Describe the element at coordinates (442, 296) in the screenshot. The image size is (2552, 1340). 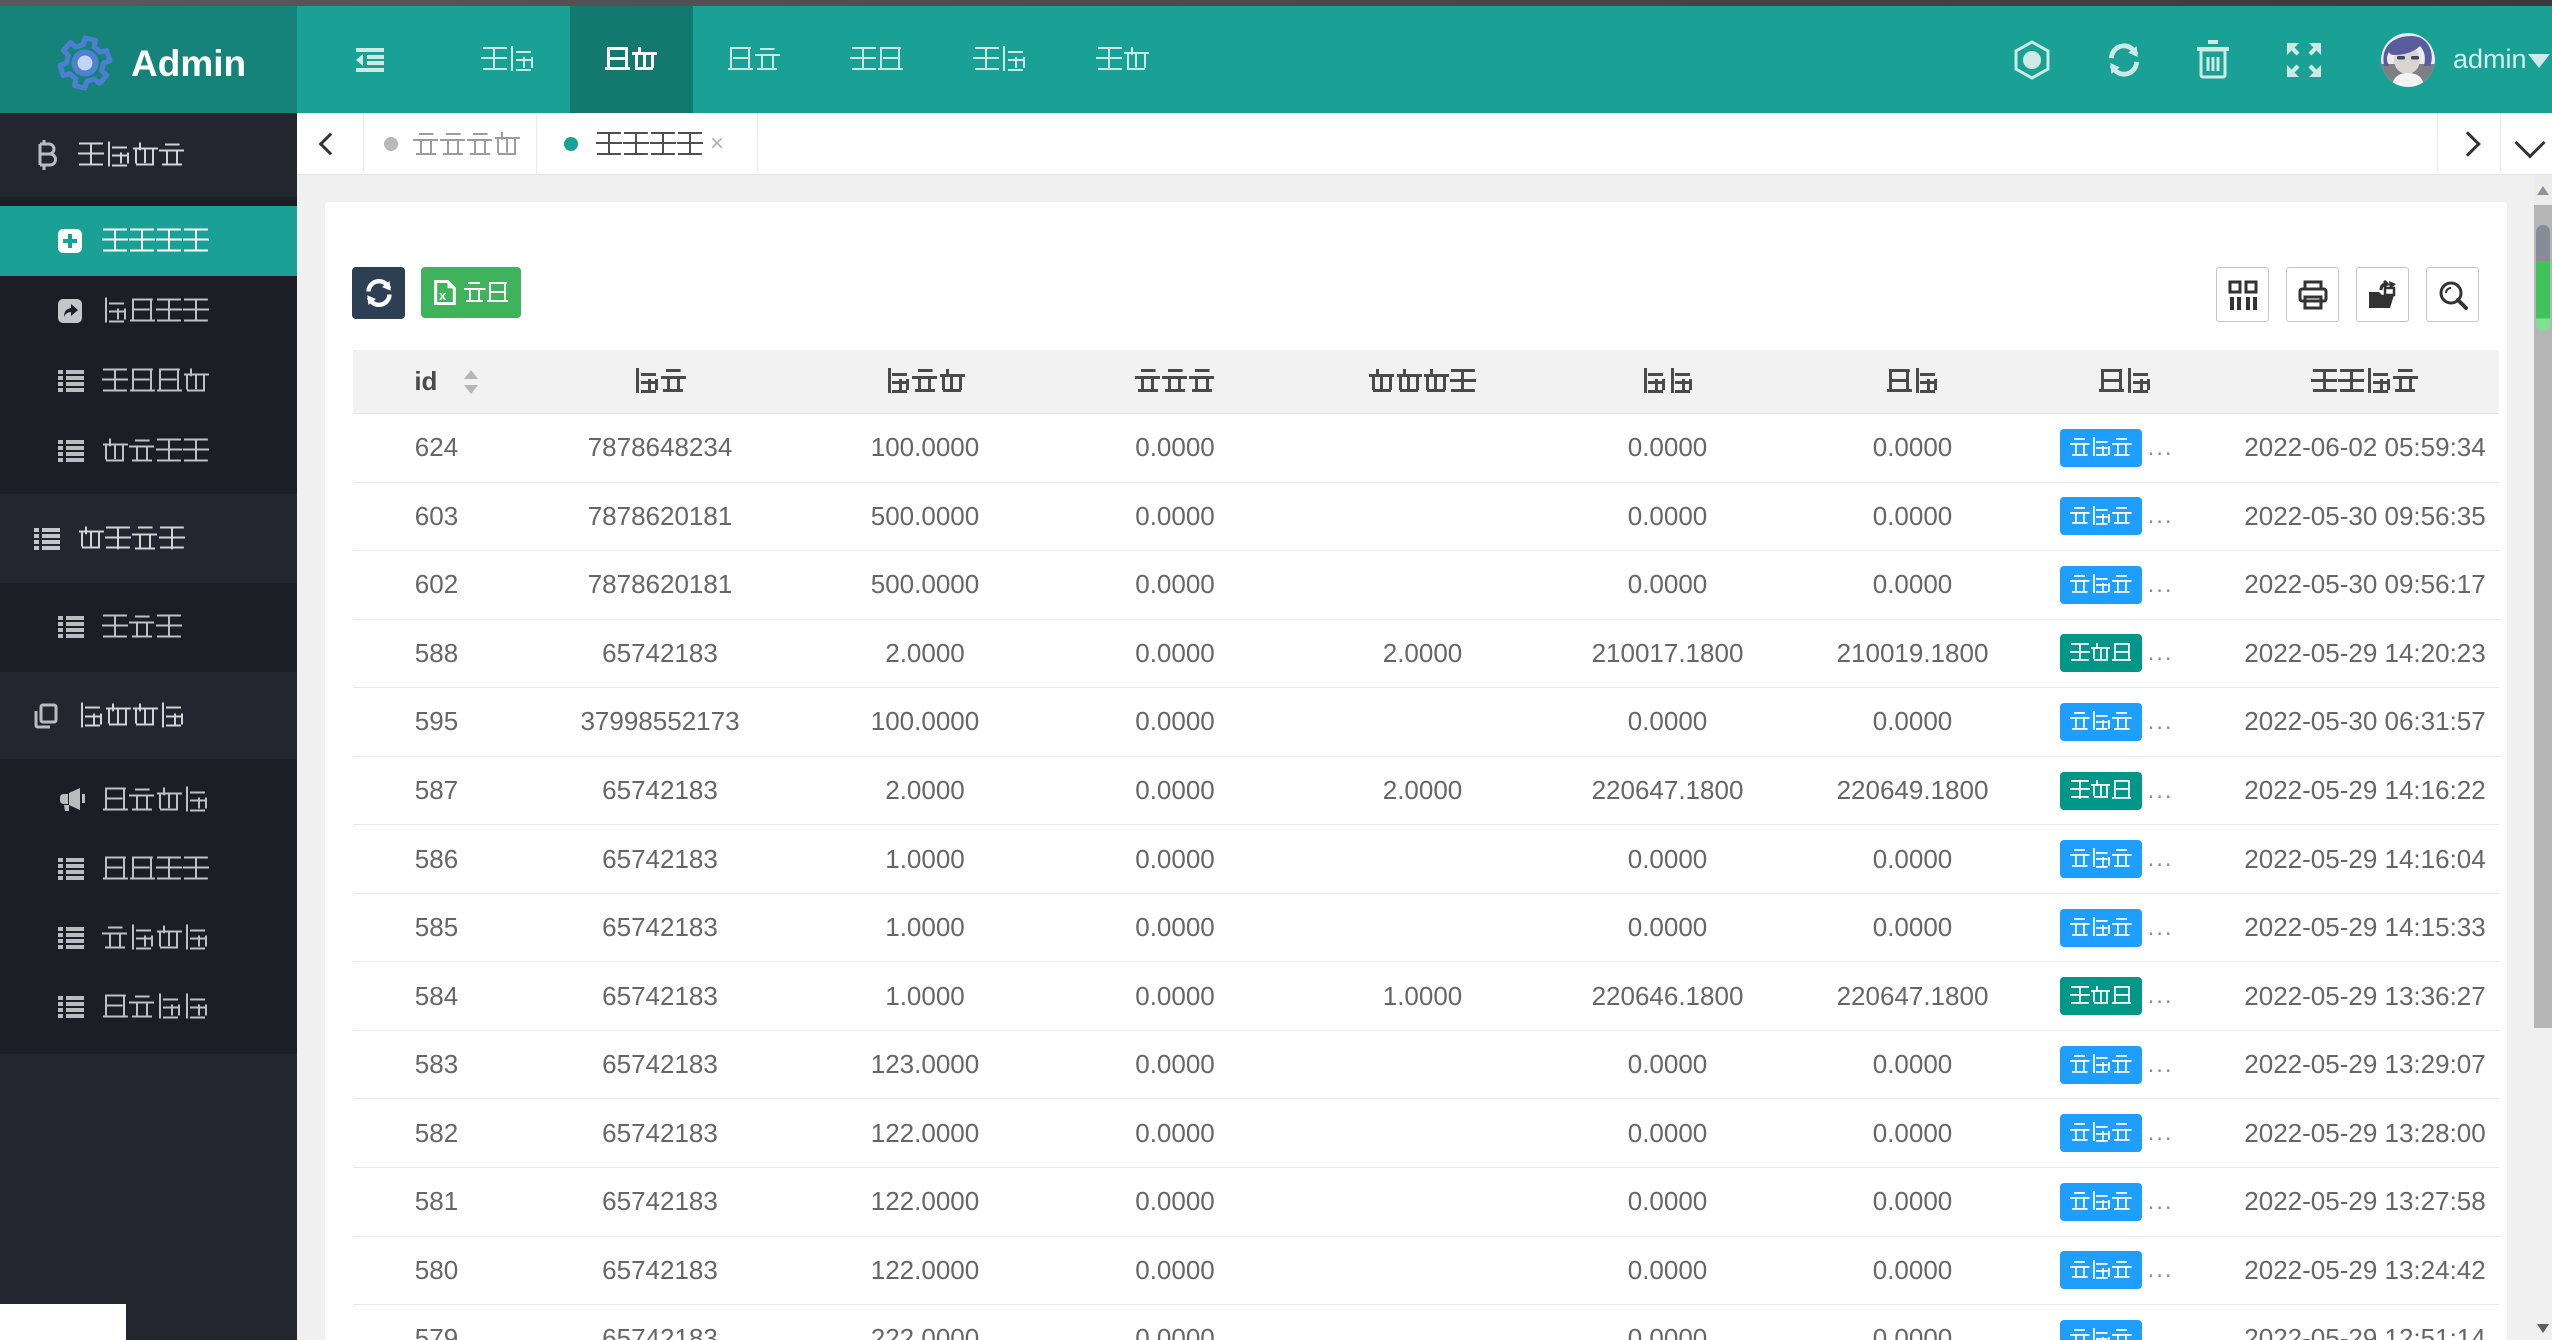
I see `svg-text: x` at that location.